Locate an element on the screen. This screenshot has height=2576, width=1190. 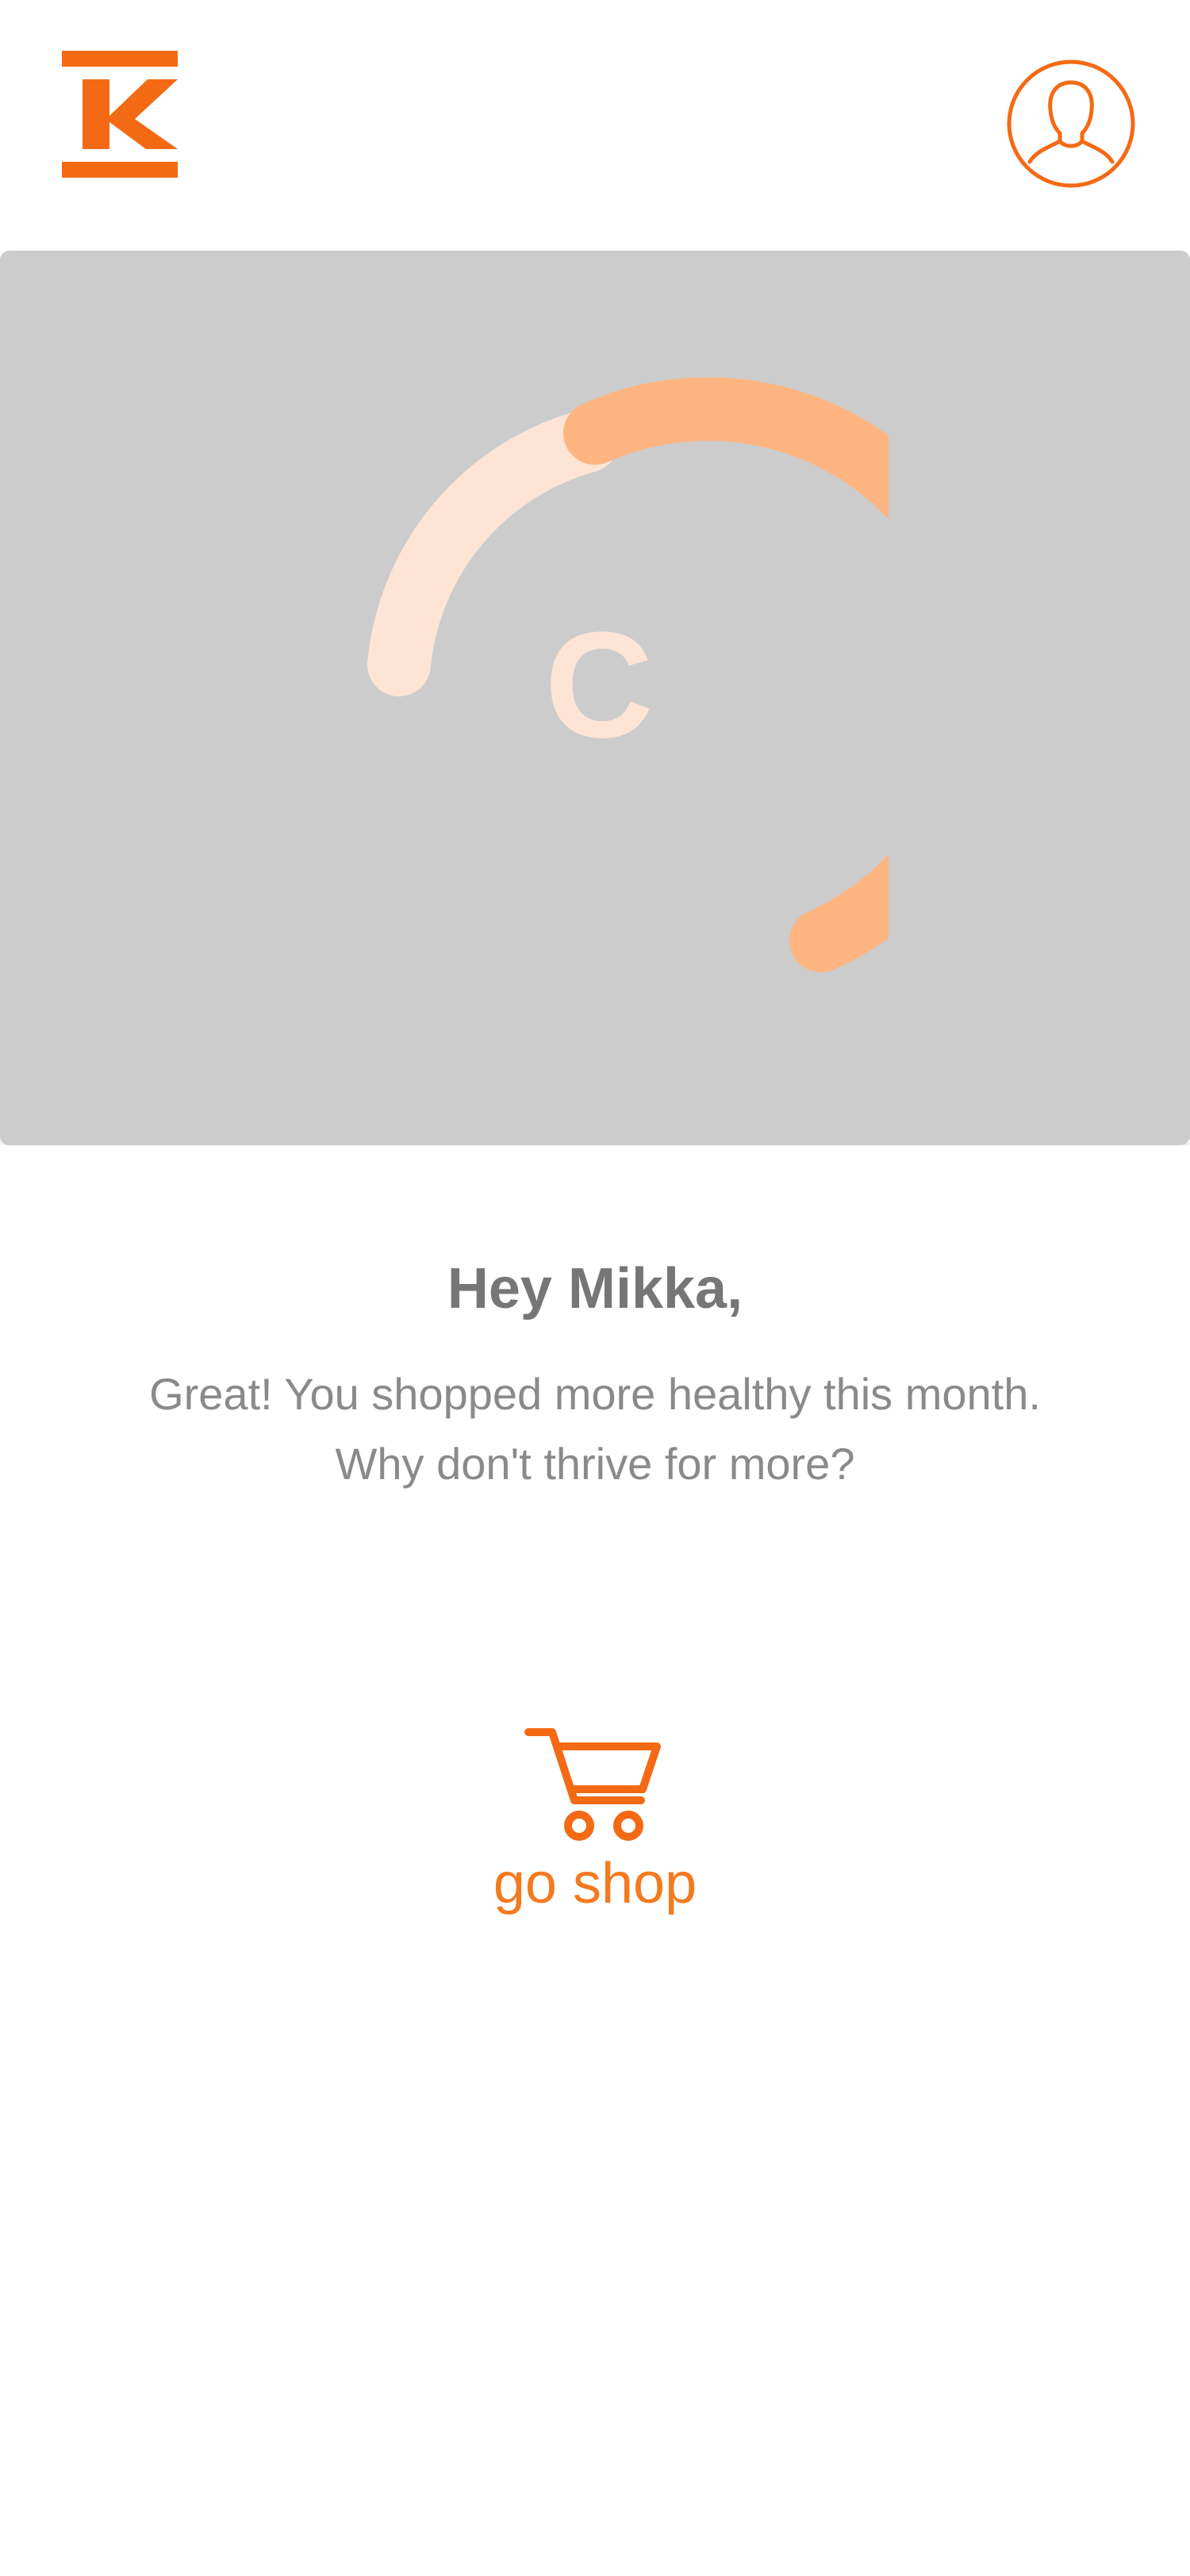
cart-icon is located at coordinates (592, 1785).